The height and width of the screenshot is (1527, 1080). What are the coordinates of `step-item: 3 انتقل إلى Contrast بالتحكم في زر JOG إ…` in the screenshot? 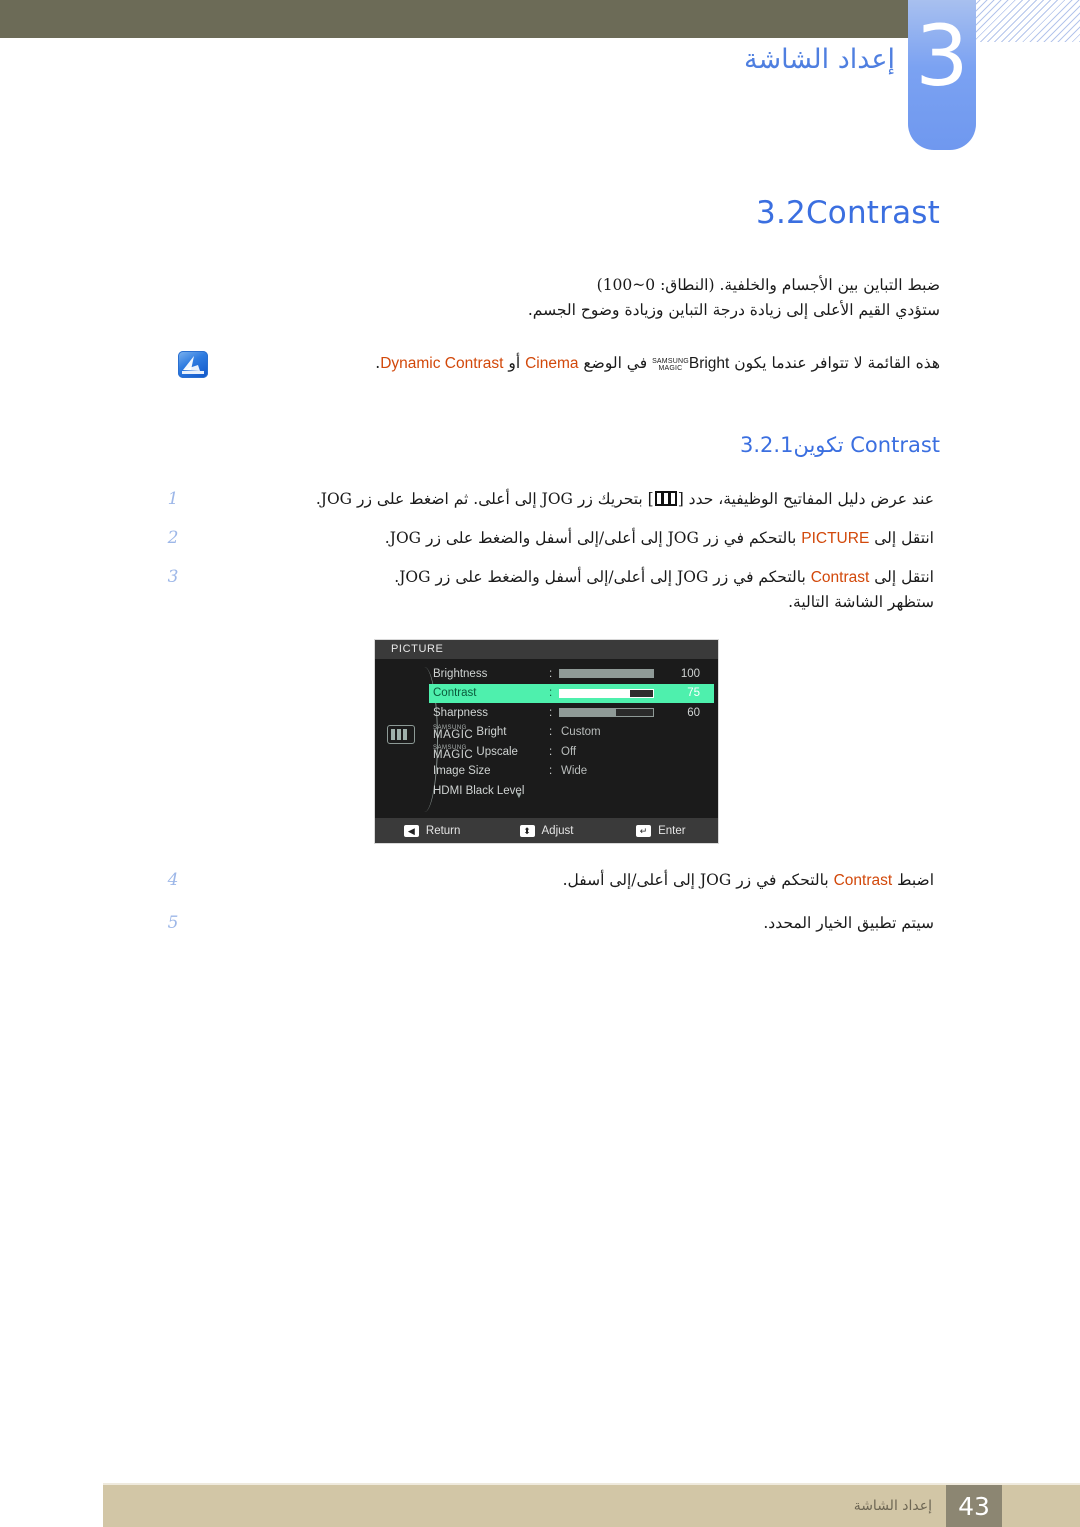 It's located at (545, 590).